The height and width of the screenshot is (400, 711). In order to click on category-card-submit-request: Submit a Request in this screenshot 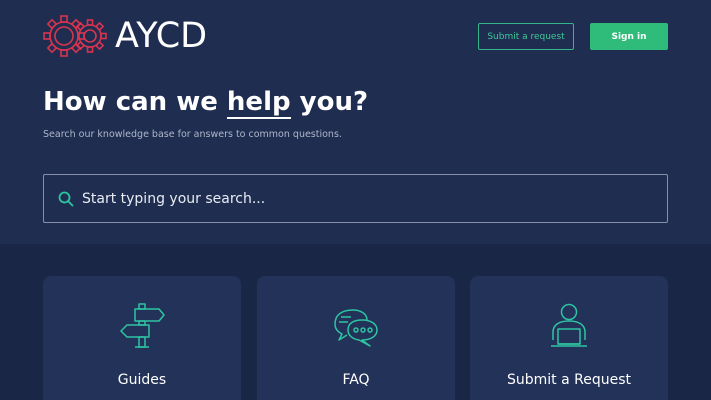, I will do `click(569, 338)`.